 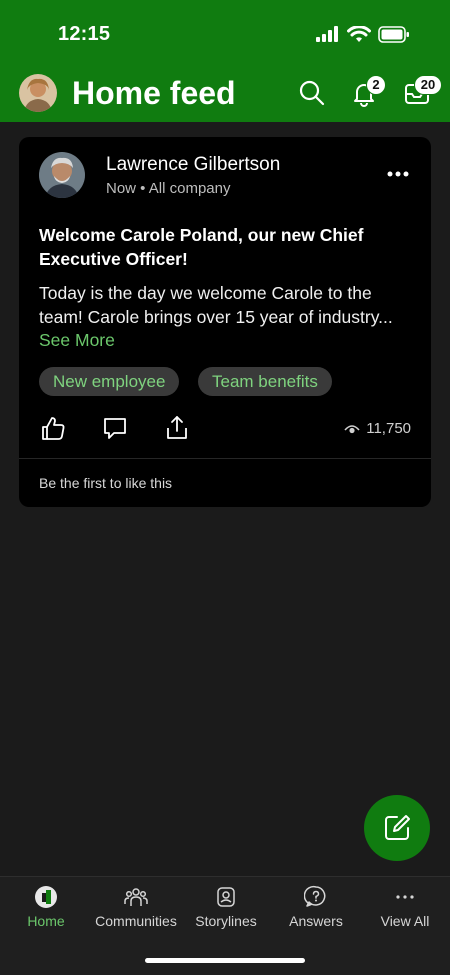 What do you see at coordinates (193, 165) in the screenshot?
I see `author-name: Lawrence Gilbertson` at bounding box center [193, 165].